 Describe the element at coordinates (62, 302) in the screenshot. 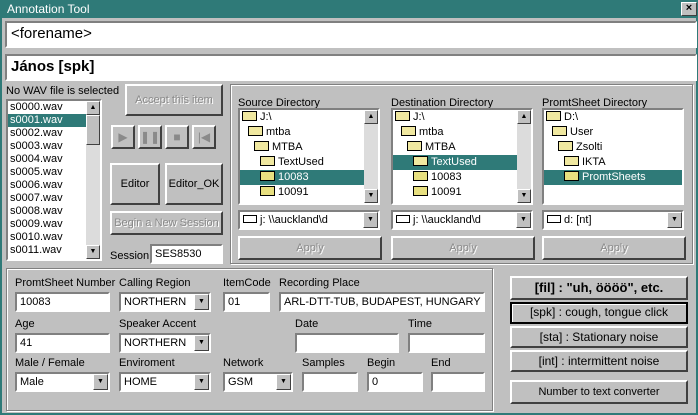

I see `promtsheet-number-field: 10083` at that location.